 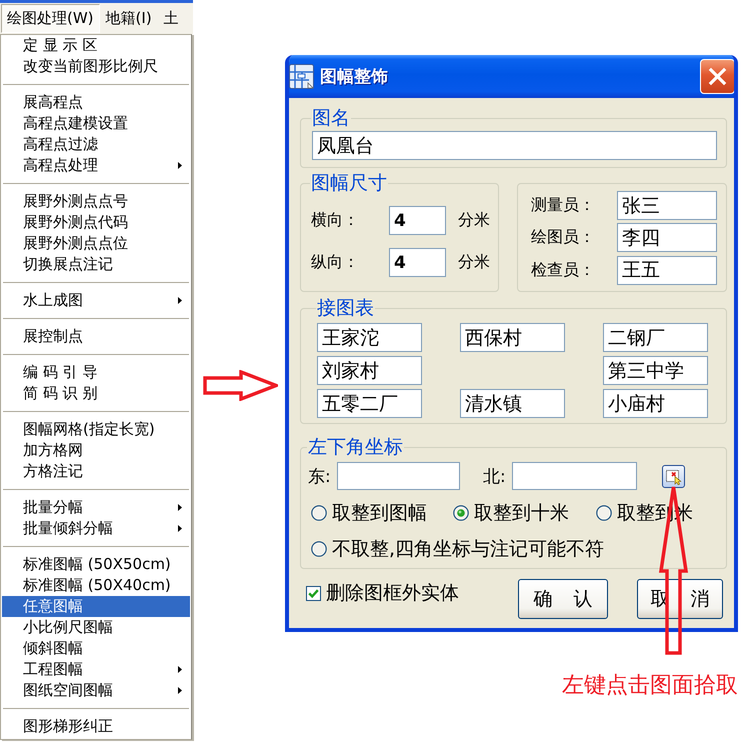 I want to click on dialog-title: 图幅整饰, so click(x=354, y=77).